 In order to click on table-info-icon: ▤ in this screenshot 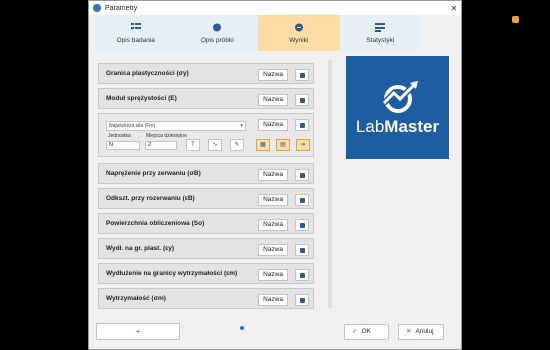, I will do `click(283, 145)`.